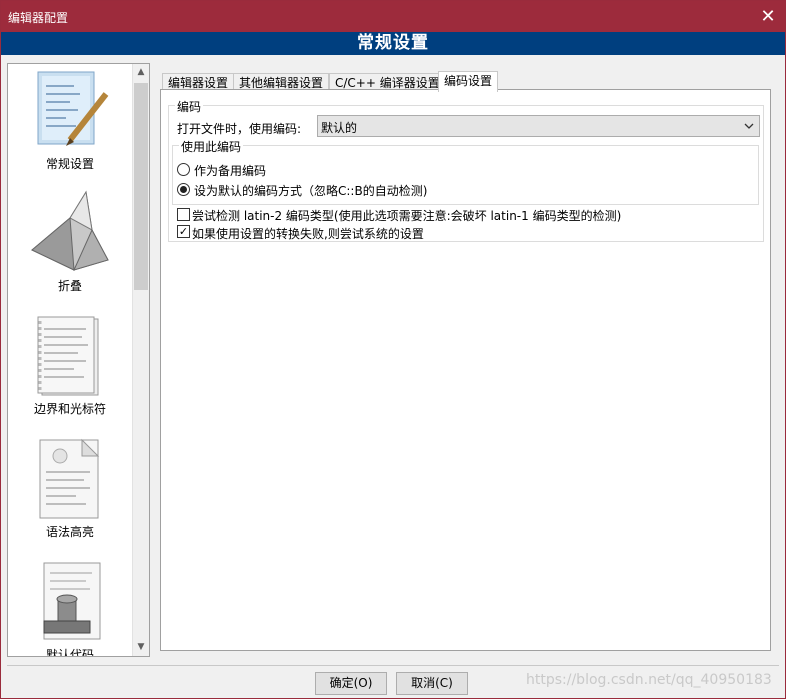 The height and width of the screenshot is (699, 786). I want to click on checkbox-latin2, so click(183, 214).